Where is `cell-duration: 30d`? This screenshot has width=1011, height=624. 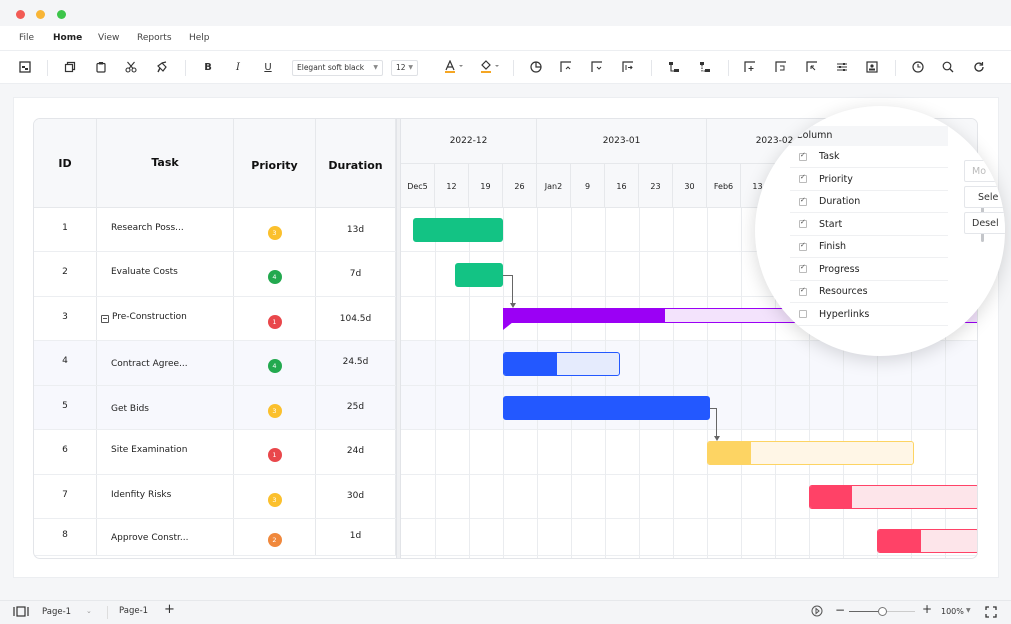
cell-duration: 30d is located at coordinates (356, 496).